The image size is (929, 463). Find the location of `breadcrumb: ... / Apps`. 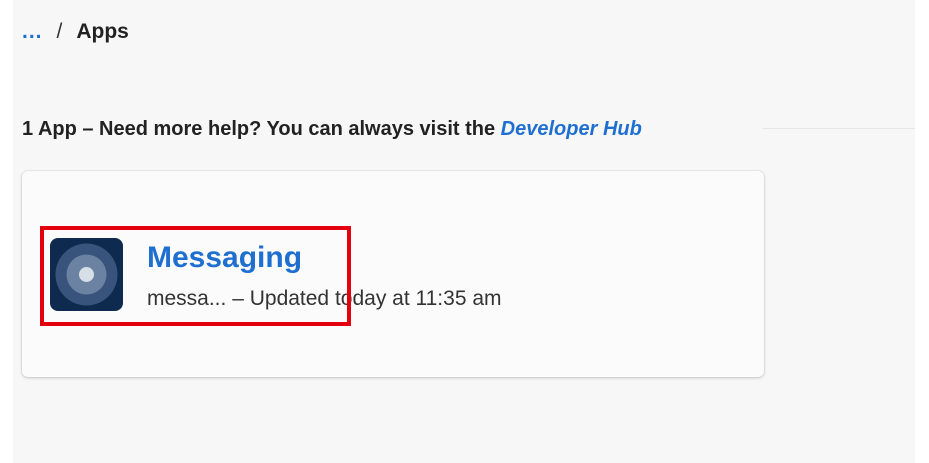

breadcrumb: ... / Apps is located at coordinates (75, 32).